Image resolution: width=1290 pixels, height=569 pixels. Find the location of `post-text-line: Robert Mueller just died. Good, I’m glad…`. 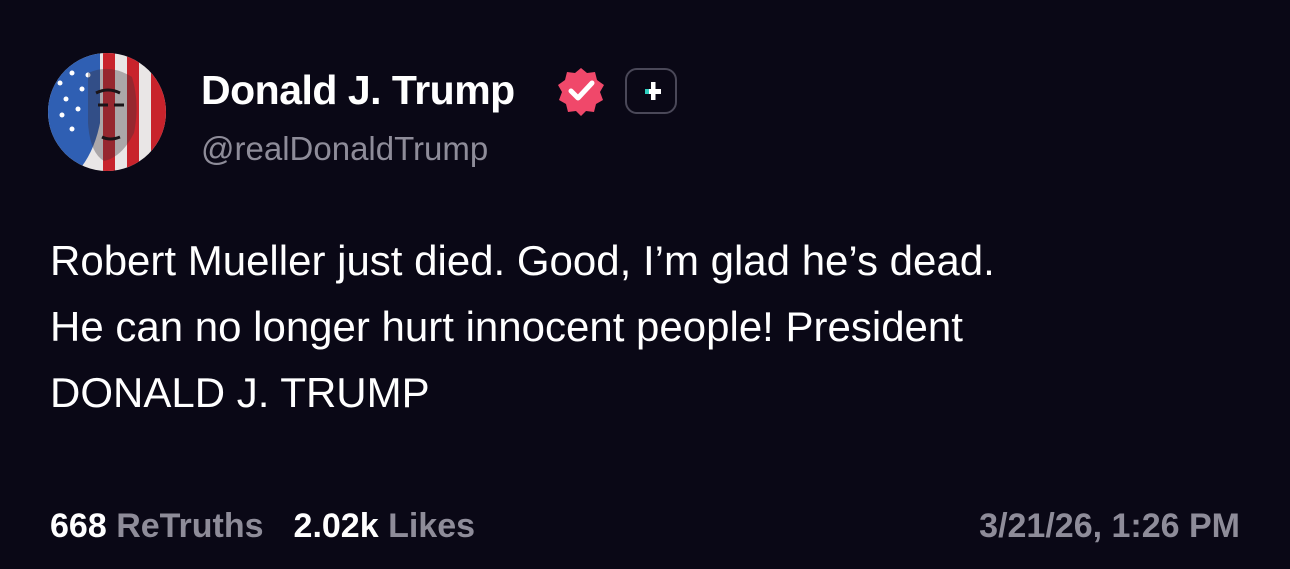

post-text-line: Robert Mueller just died. Good, I’m glad… is located at coordinates (522, 260).